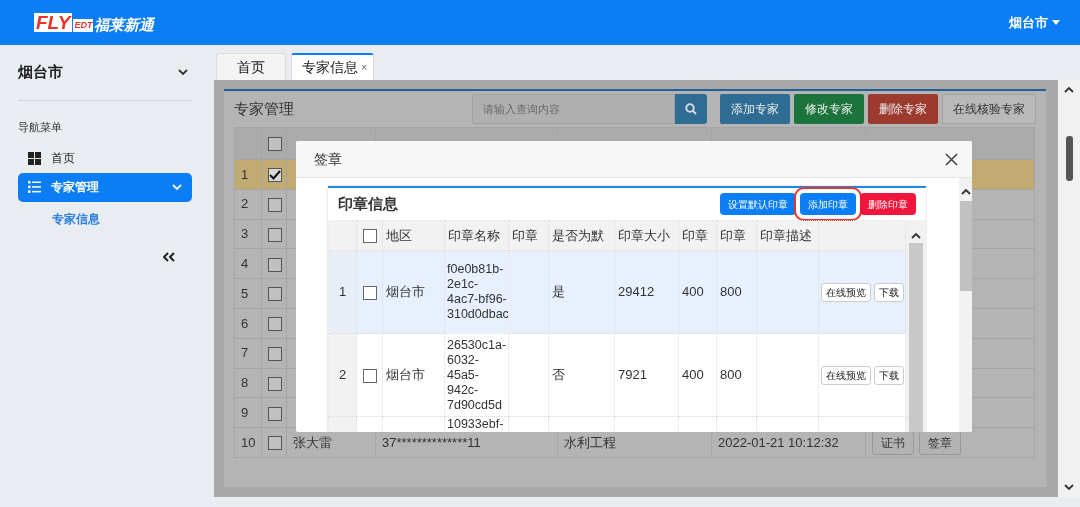 The height and width of the screenshot is (507, 1080). I want to click on toolbar-button: 在线核验专家, so click(989, 109).